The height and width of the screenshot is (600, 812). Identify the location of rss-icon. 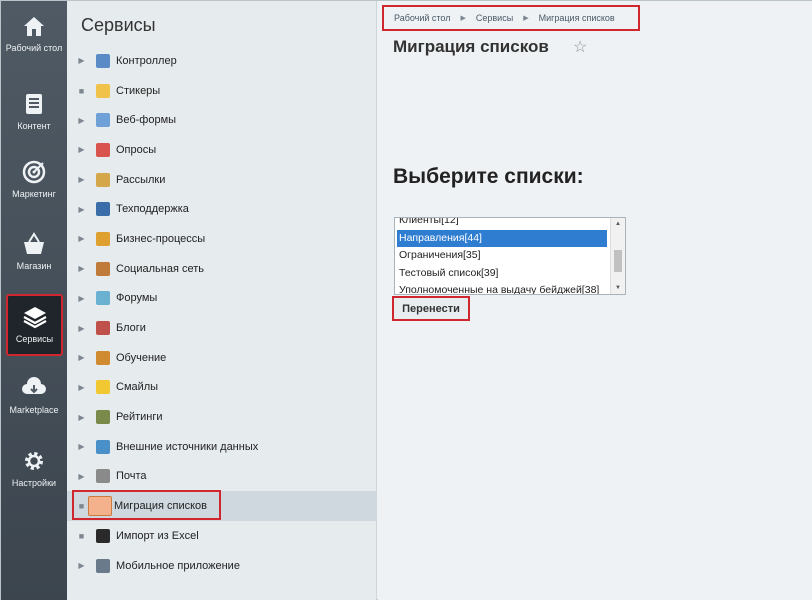
(103, 446).